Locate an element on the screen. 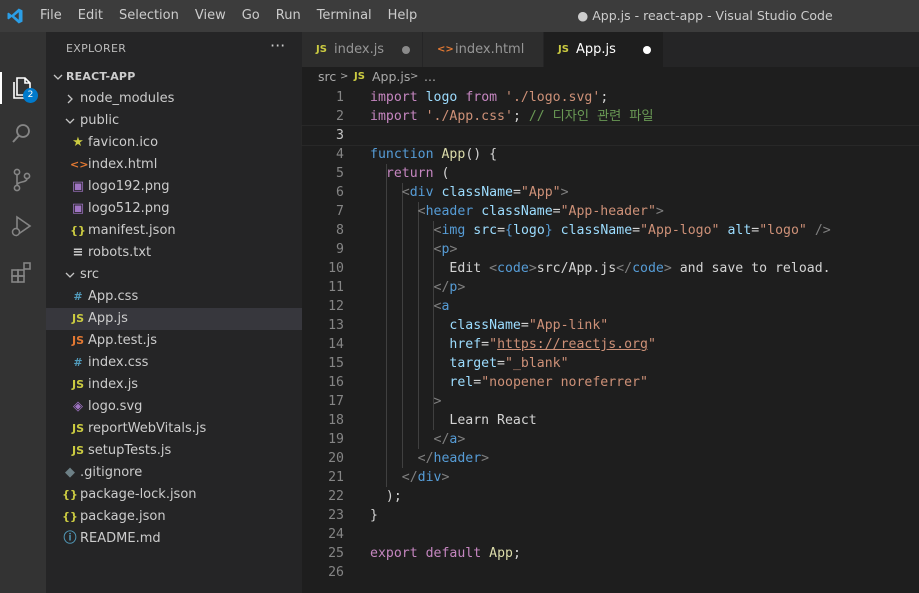  tree-item-label: setupTests.js is located at coordinates (130, 450).